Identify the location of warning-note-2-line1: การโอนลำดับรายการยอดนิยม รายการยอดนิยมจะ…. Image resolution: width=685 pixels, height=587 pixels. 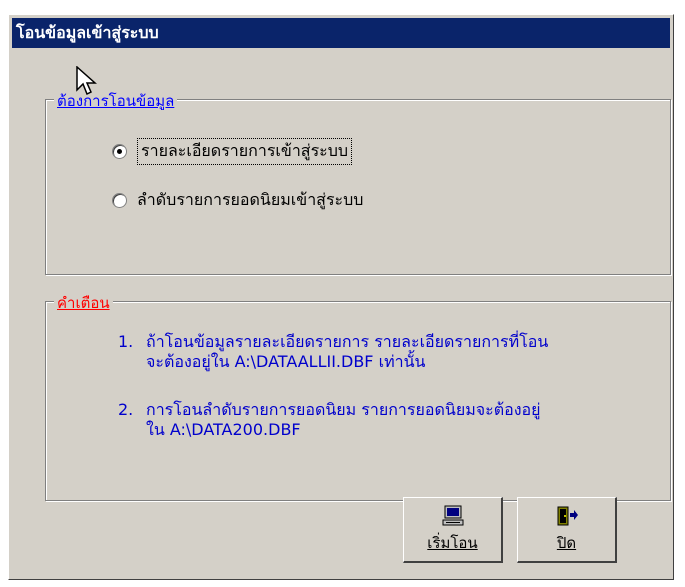
(343, 409).